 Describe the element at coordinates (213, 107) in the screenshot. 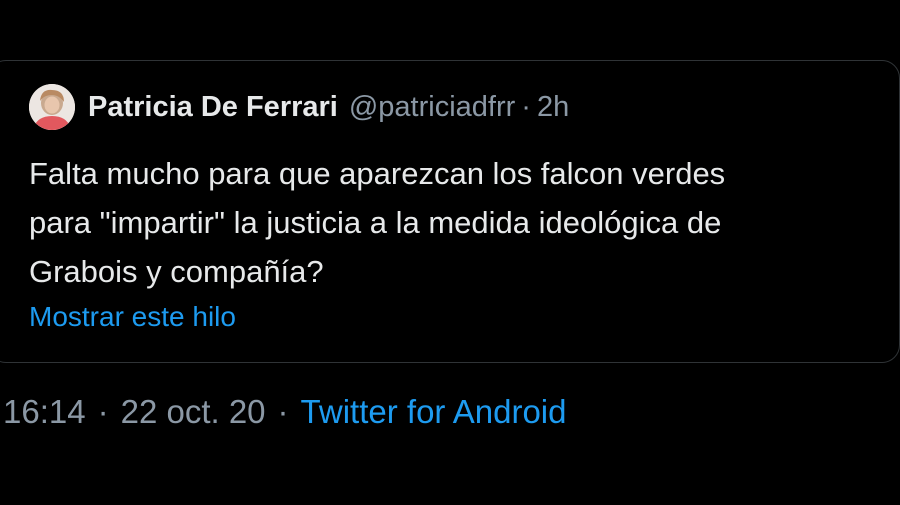

I see `author-name: Patricia De Ferrari` at that location.